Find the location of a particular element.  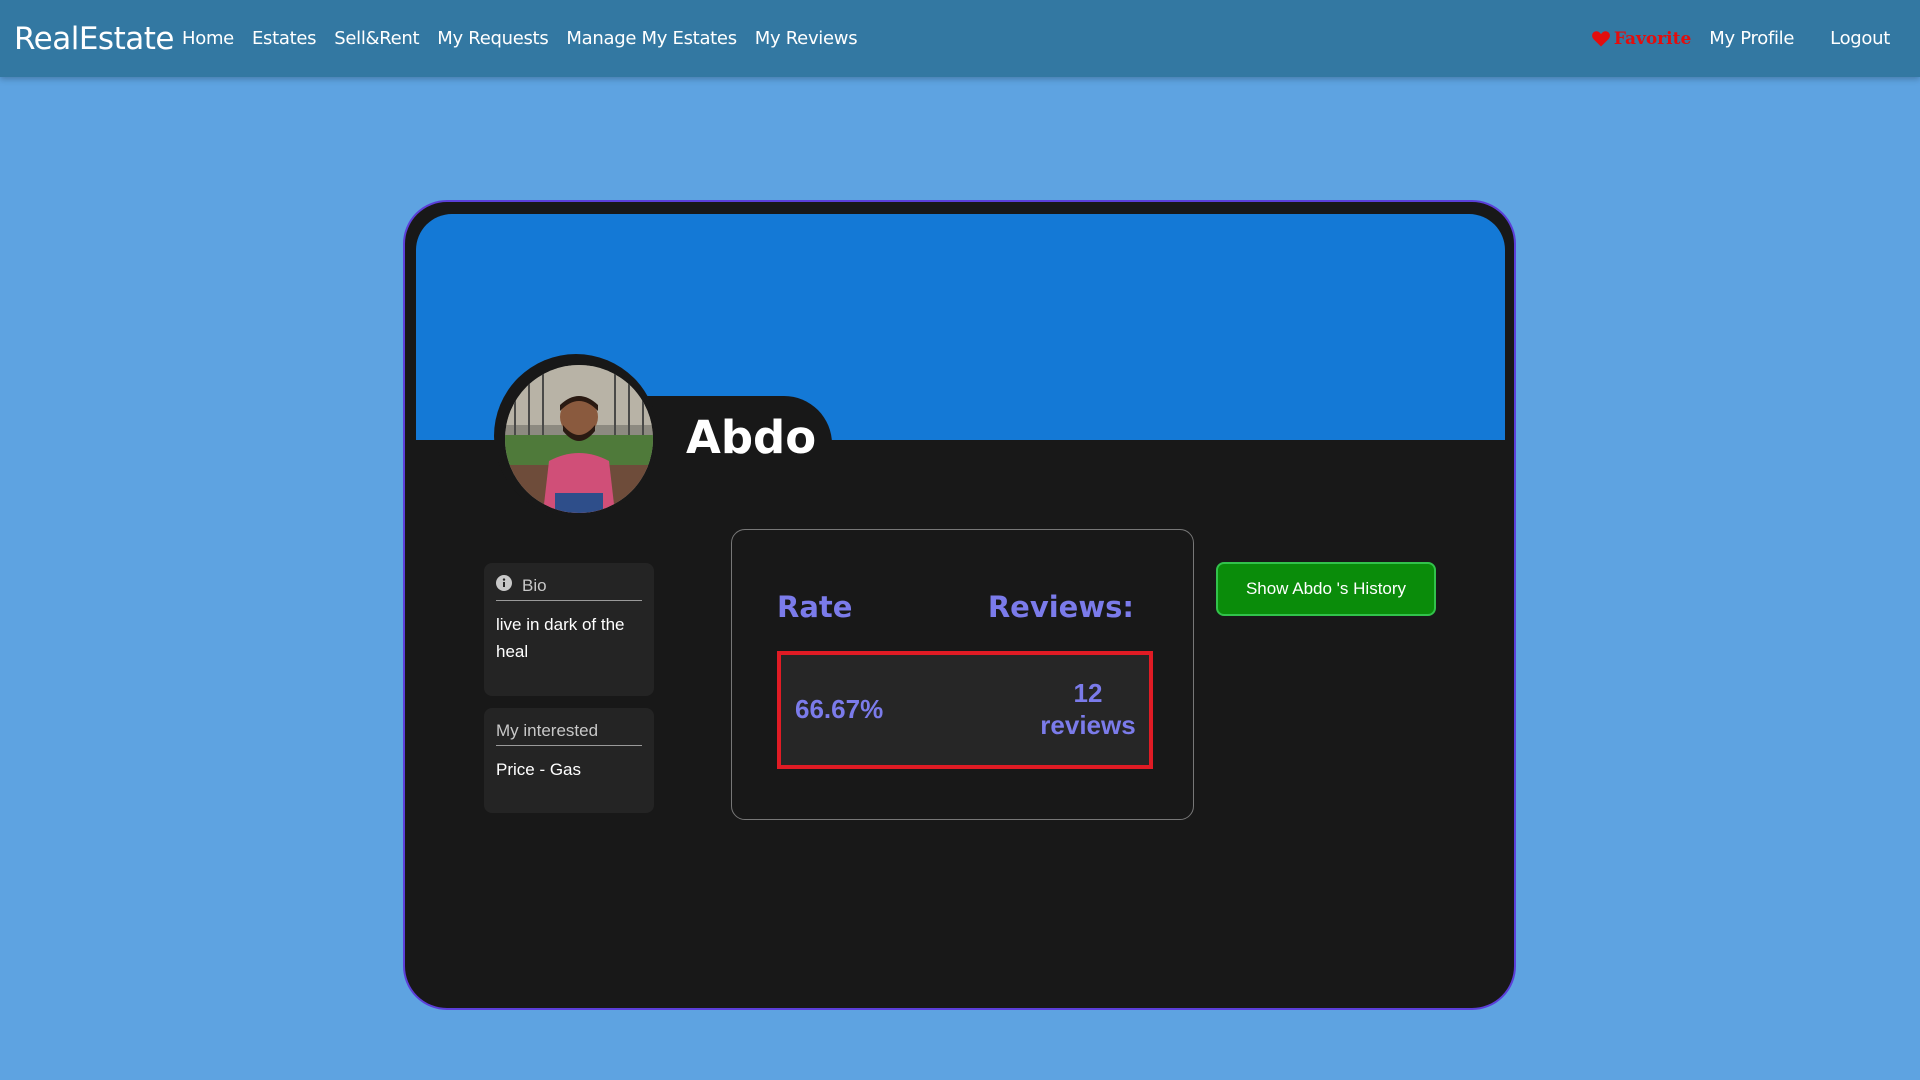

nav-my-requests: My Requests is located at coordinates (492, 39).